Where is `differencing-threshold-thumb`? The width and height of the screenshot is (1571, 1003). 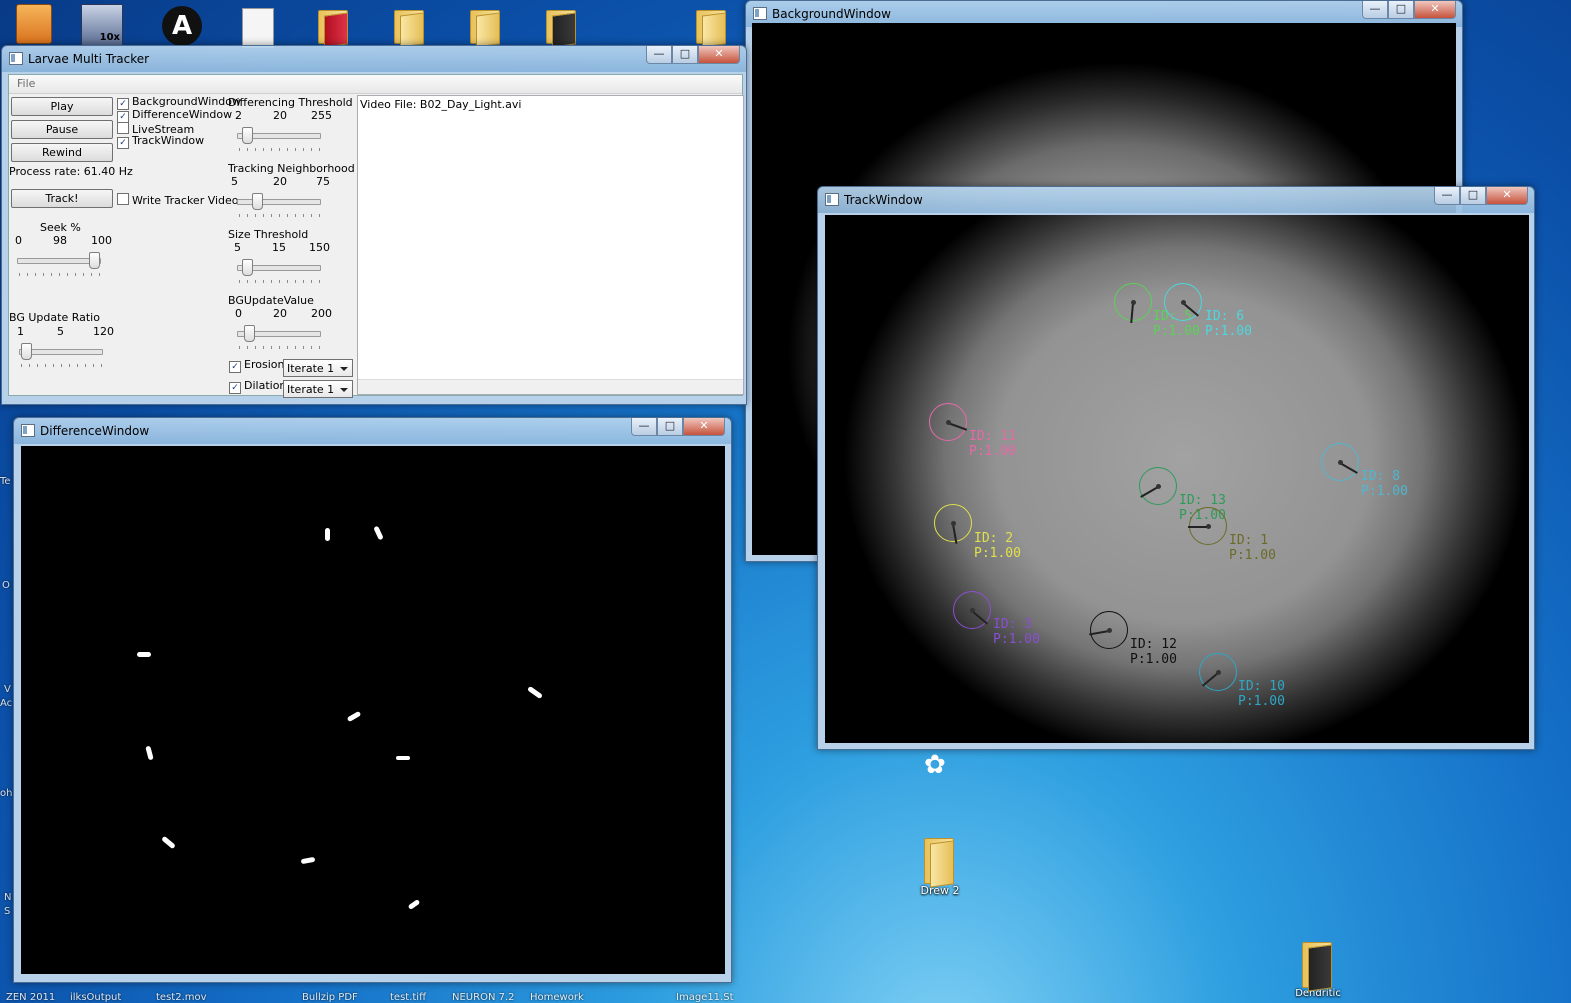
differencing-threshold-thumb is located at coordinates (248, 135).